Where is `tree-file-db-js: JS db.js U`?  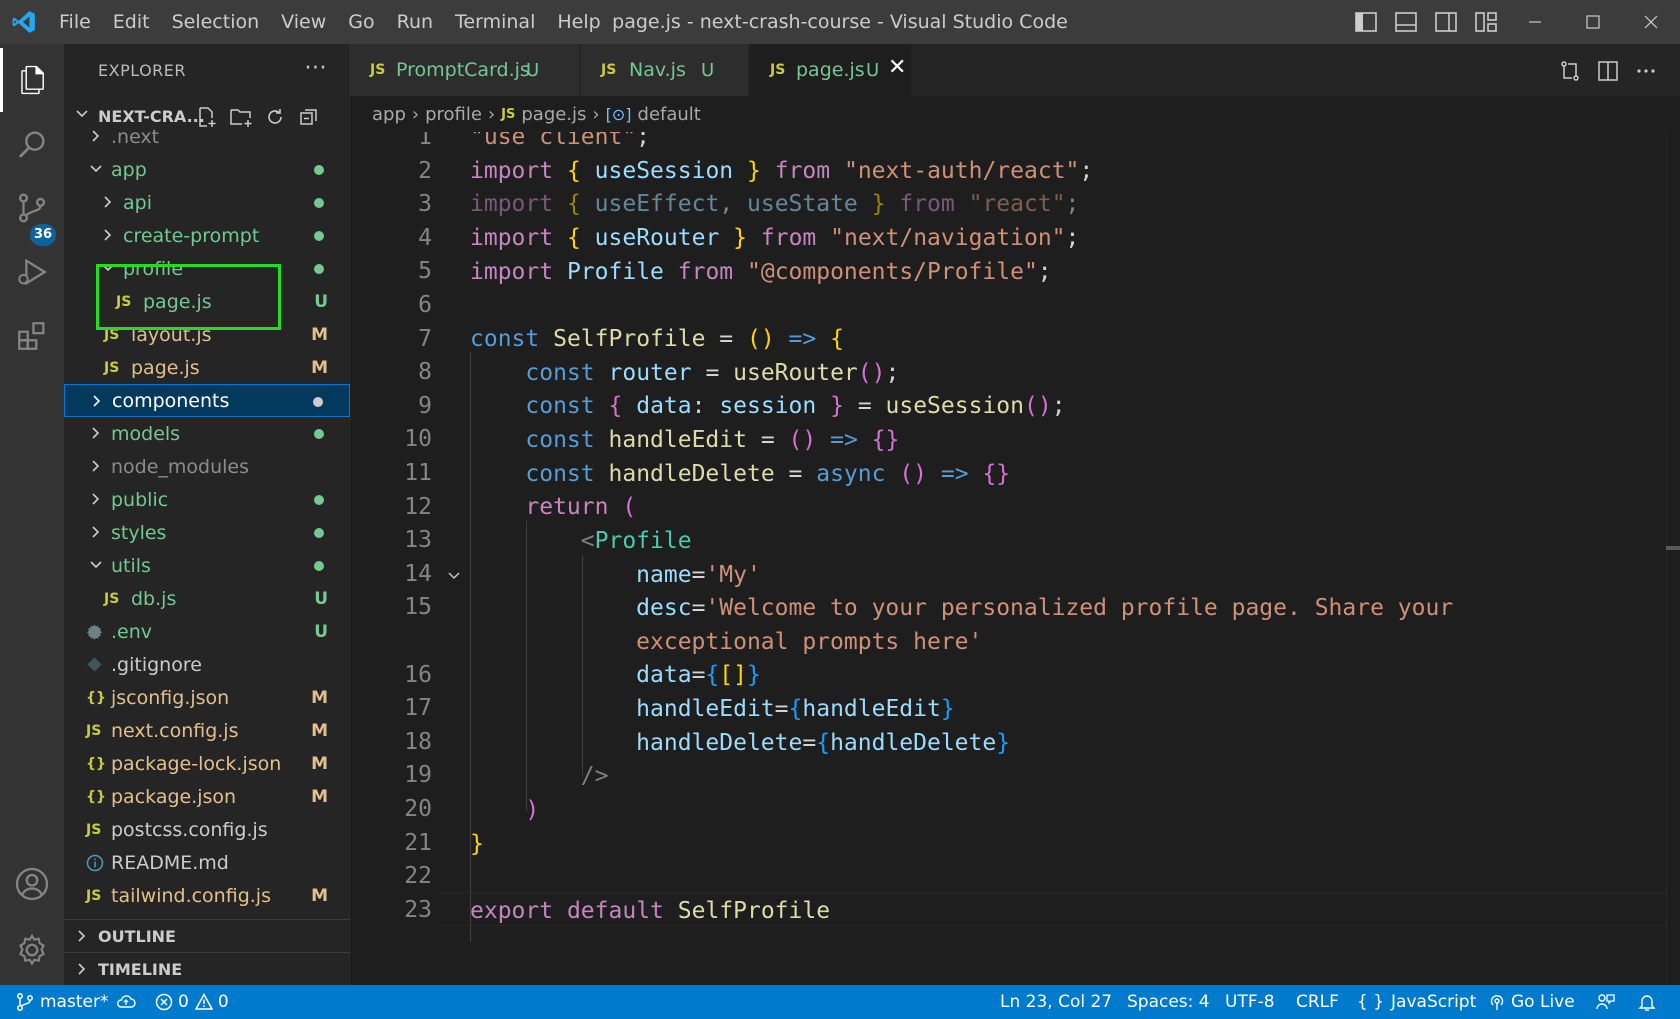 tree-file-db-js: JS db.js U is located at coordinates (207, 598).